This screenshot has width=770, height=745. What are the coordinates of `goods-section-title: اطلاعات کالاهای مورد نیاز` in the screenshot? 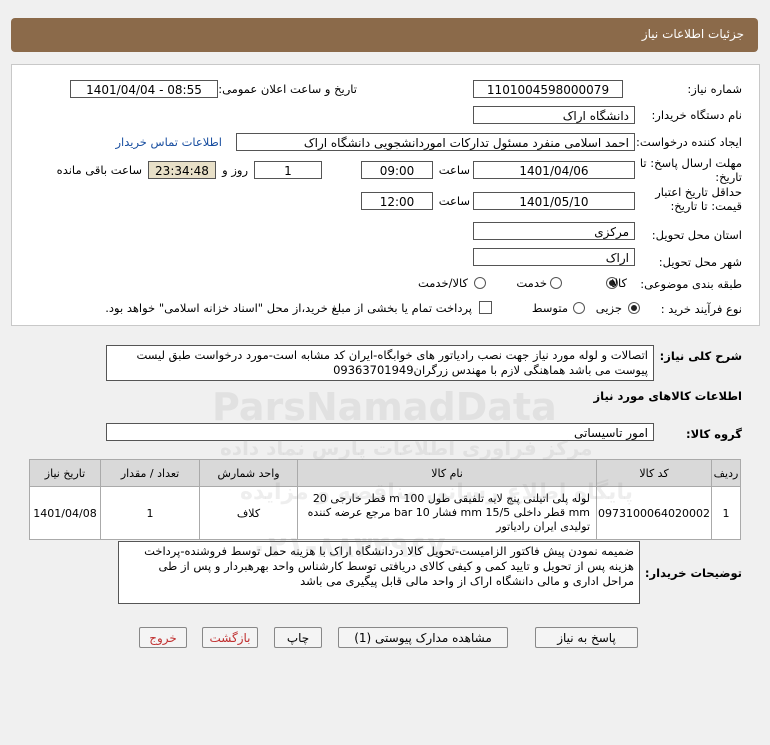 It's located at (667, 396).